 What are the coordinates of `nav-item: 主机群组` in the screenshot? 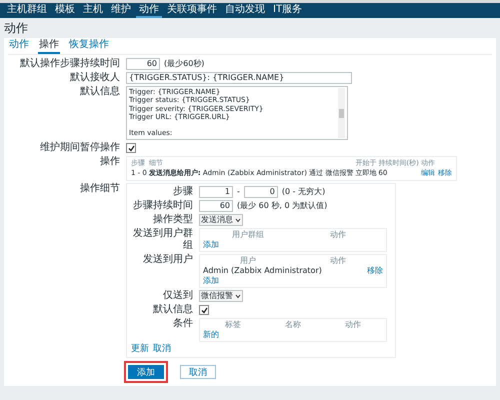 It's located at (27, 10).